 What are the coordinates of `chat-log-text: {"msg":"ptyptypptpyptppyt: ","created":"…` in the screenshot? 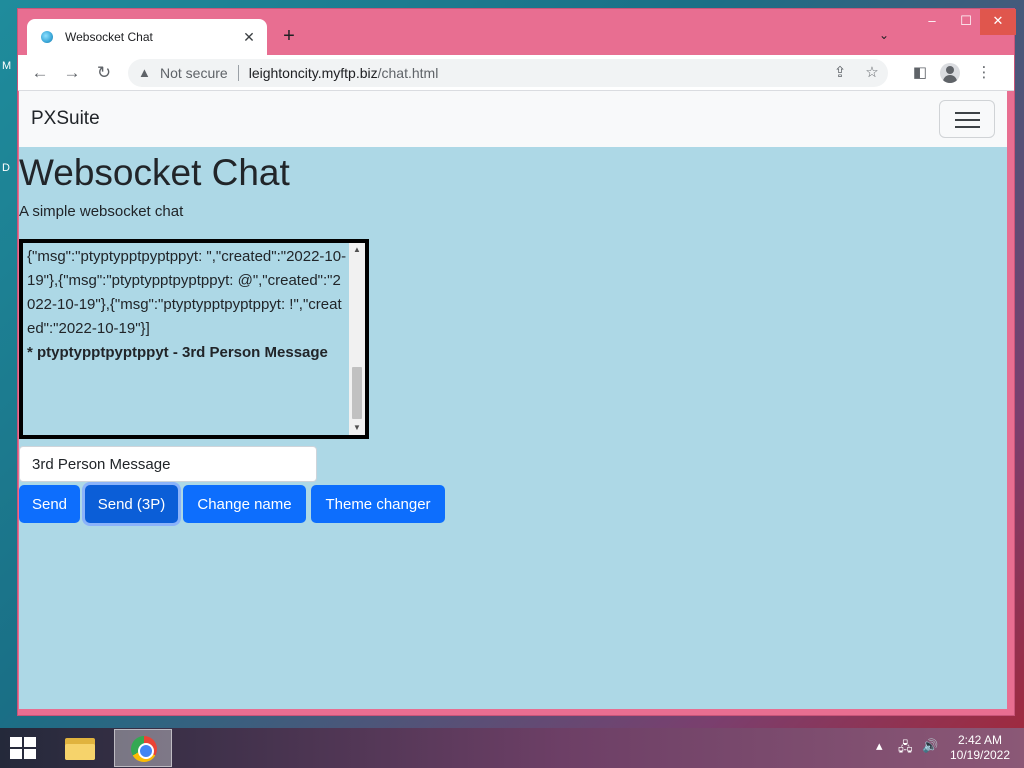 It's located at (188, 339).